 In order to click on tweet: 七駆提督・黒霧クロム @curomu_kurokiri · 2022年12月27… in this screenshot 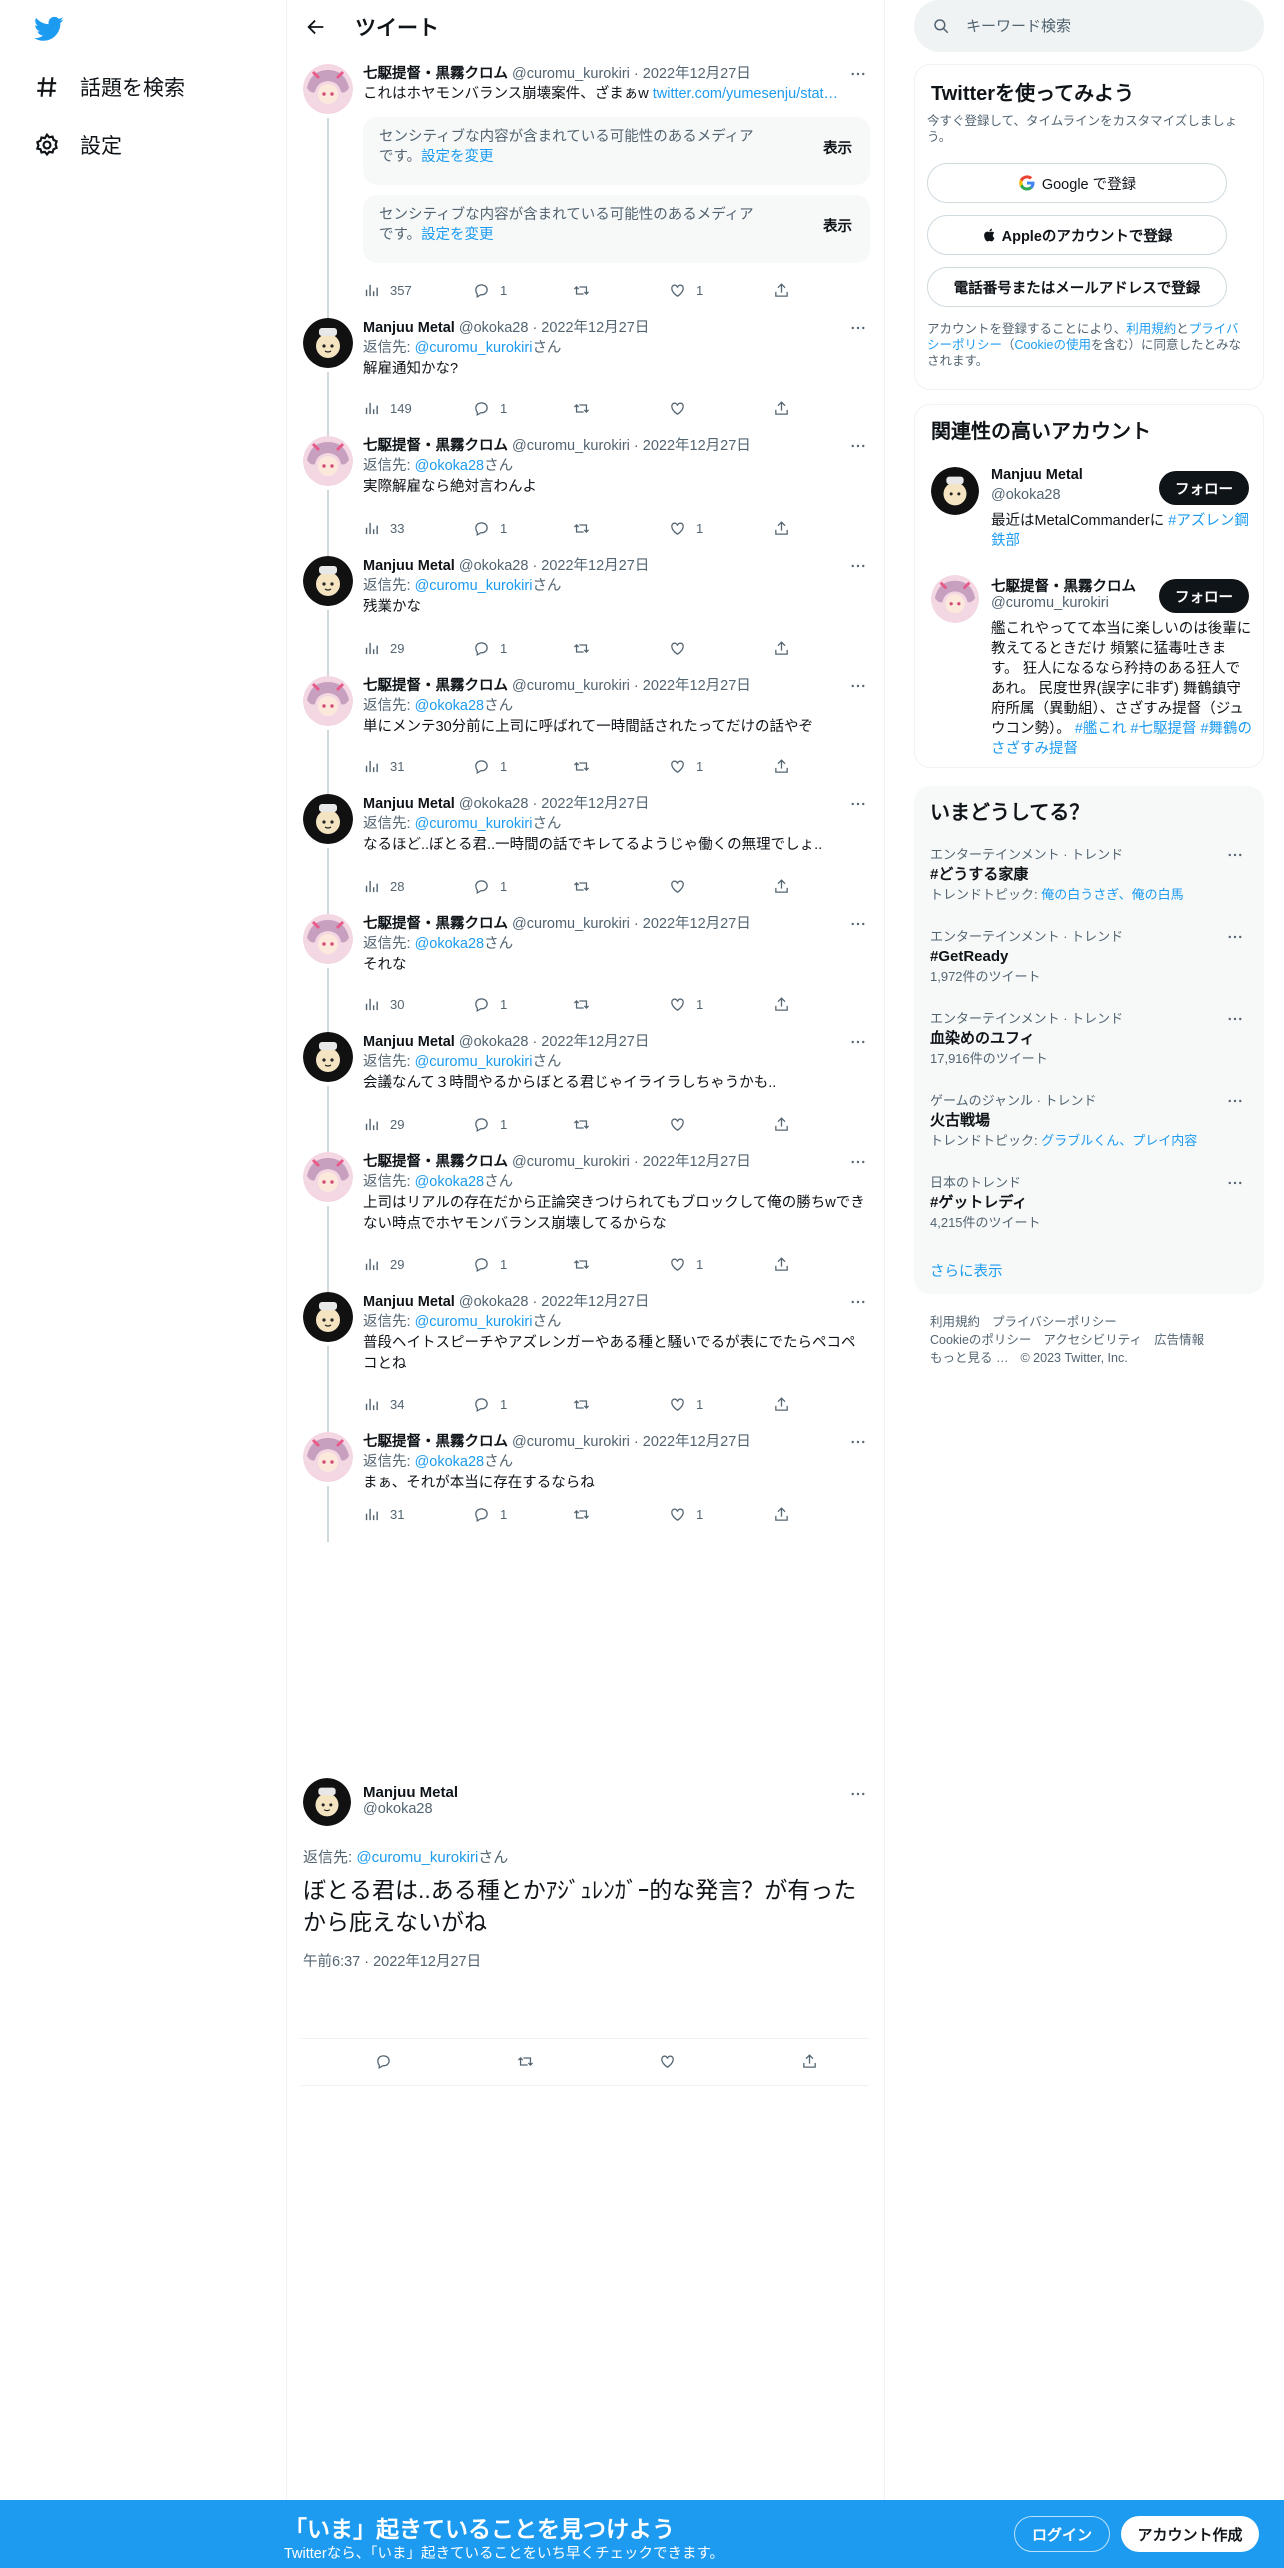, I will do `click(585, 496)`.